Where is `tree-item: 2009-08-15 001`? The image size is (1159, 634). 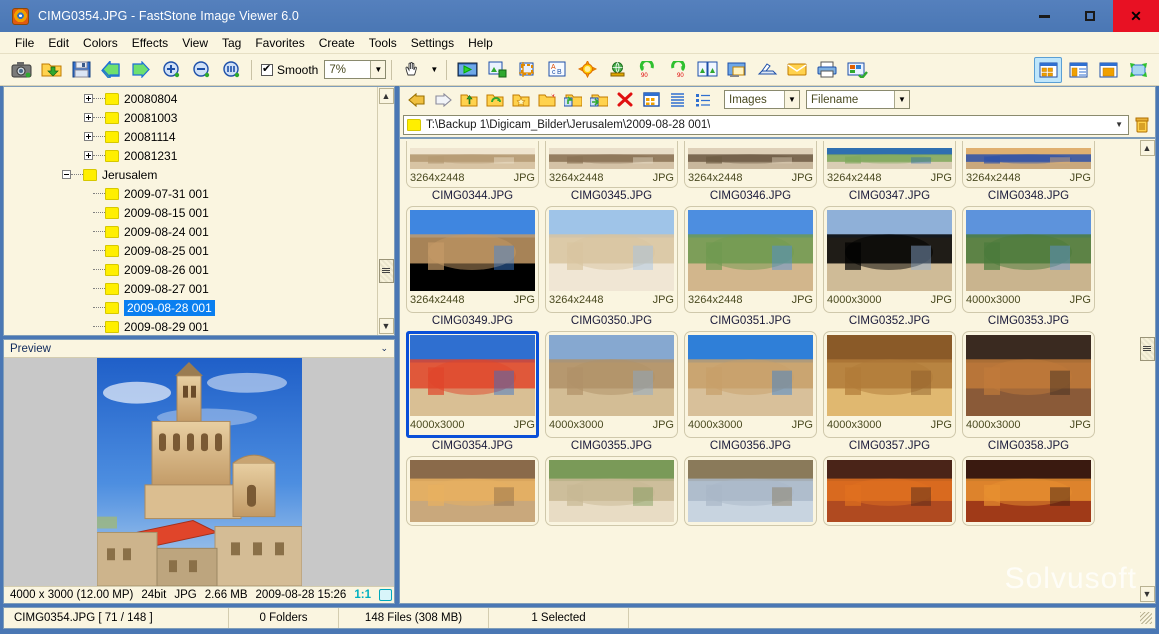 tree-item: 2009-08-15 001 is located at coordinates (190, 212).